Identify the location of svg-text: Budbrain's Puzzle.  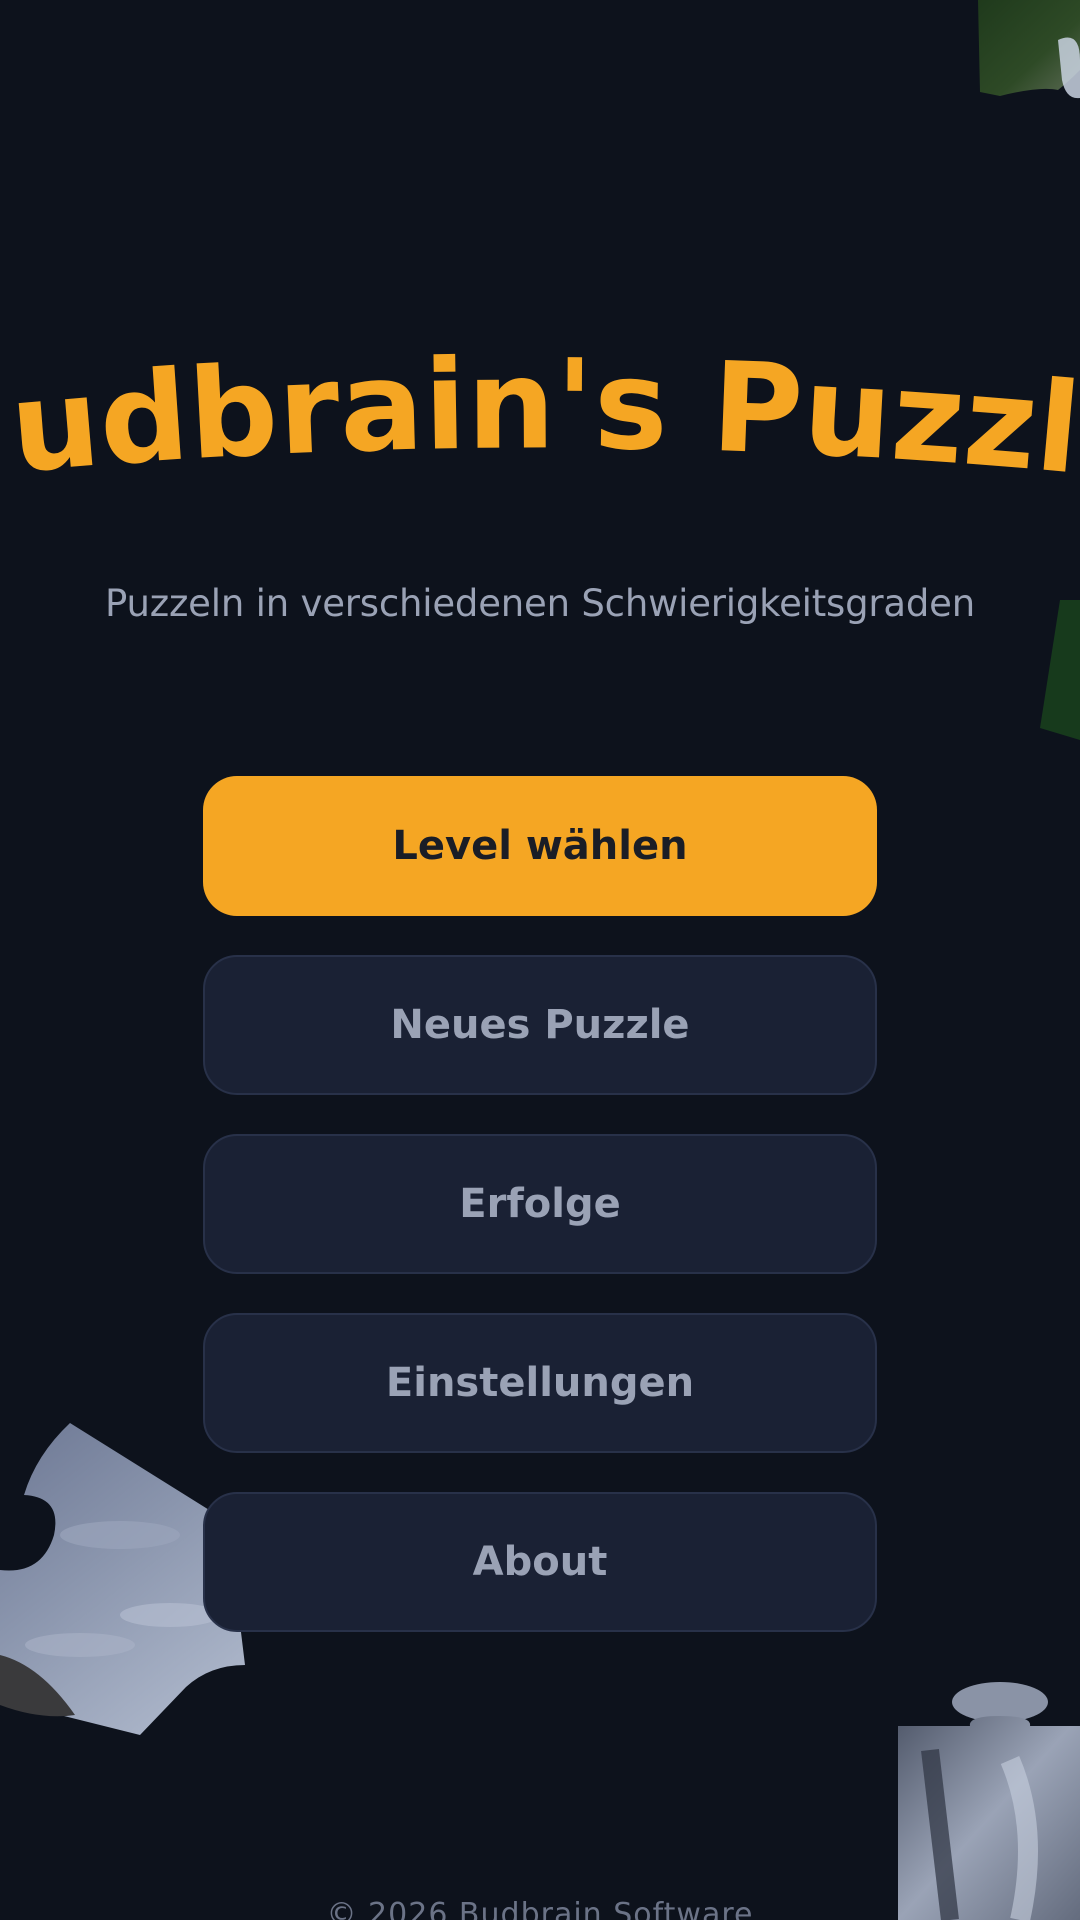
(540, 406).